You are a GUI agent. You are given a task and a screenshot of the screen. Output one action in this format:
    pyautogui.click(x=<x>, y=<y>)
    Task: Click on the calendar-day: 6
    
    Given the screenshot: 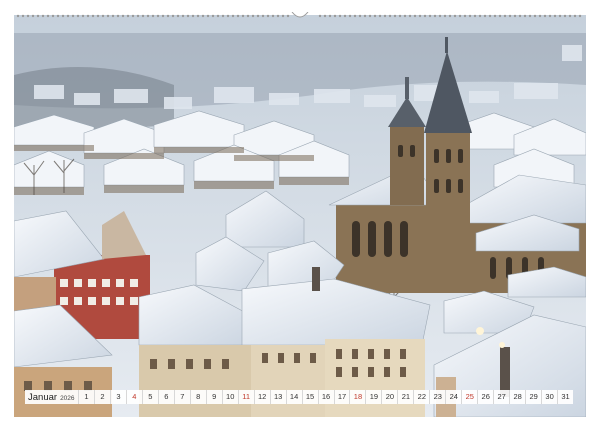 What is the action you would take?
    pyautogui.click(x=165, y=397)
    